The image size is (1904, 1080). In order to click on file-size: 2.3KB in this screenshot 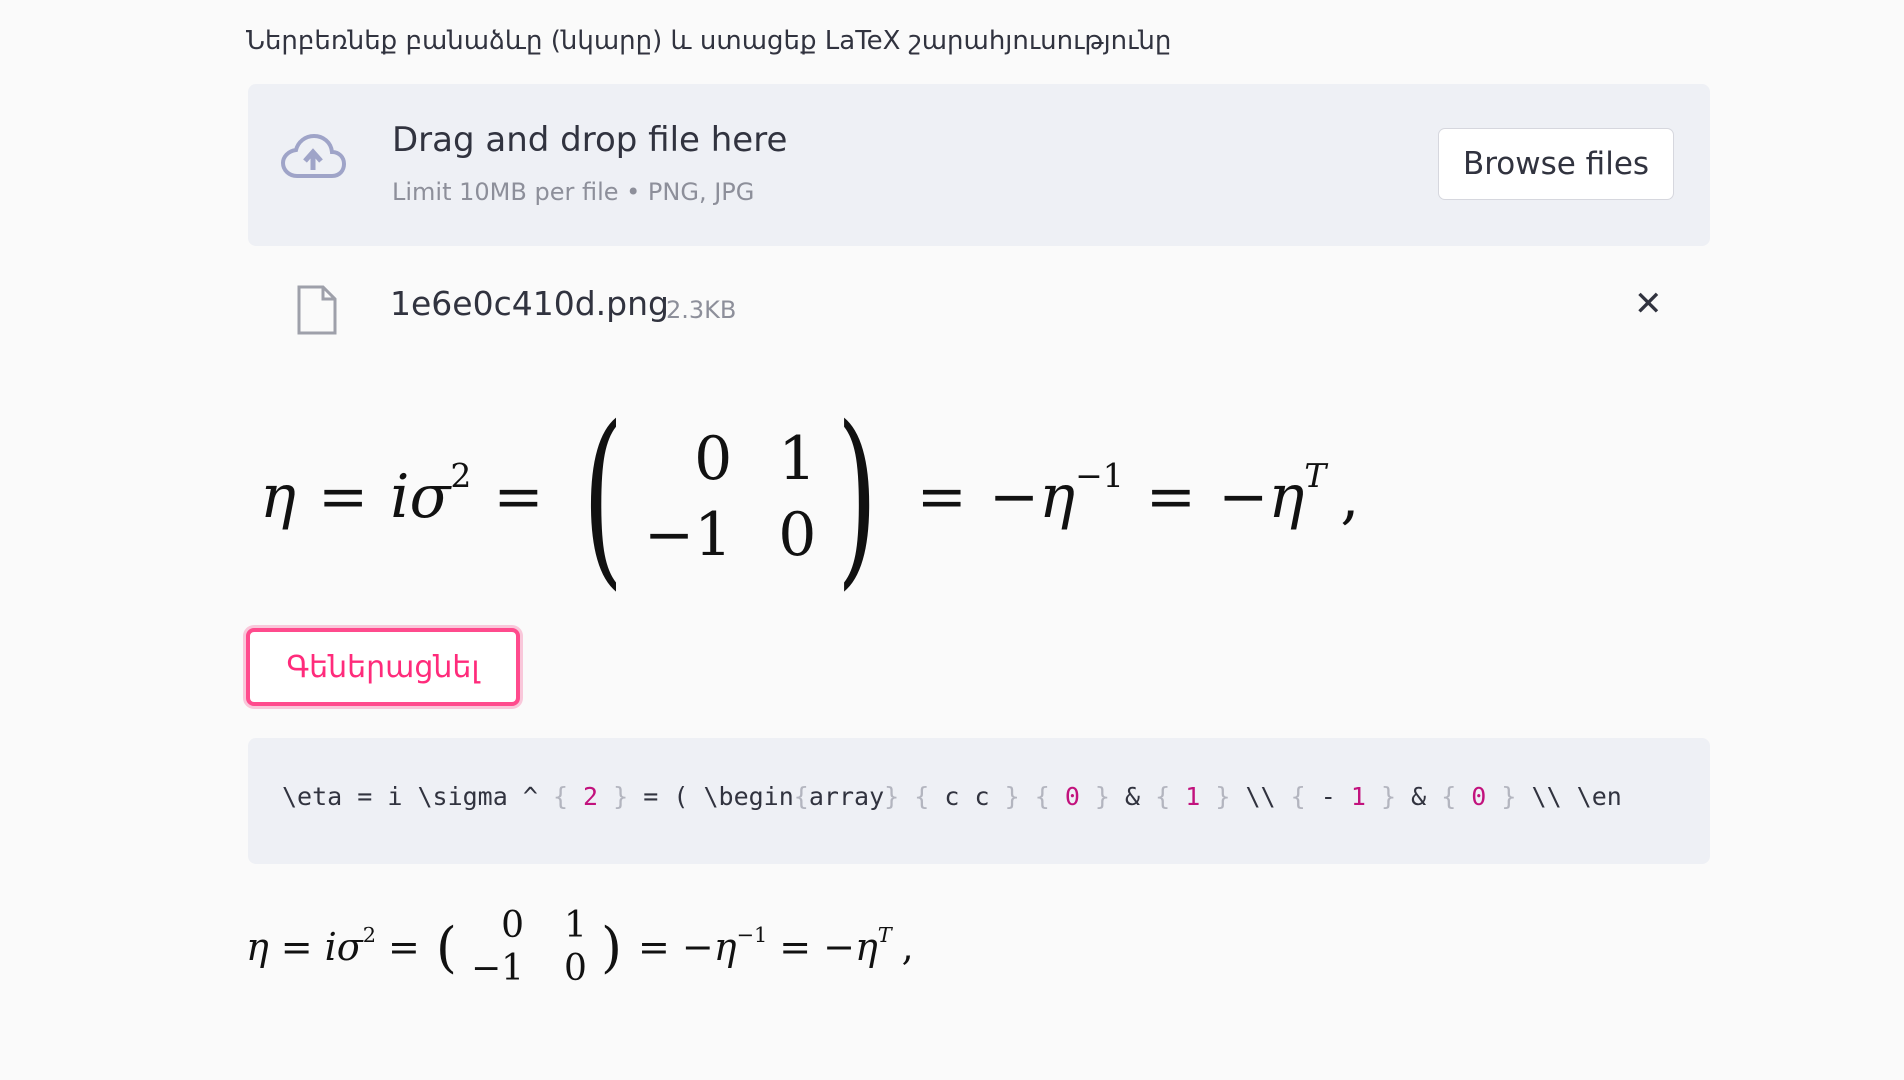, I will do `click(701, 310)`.